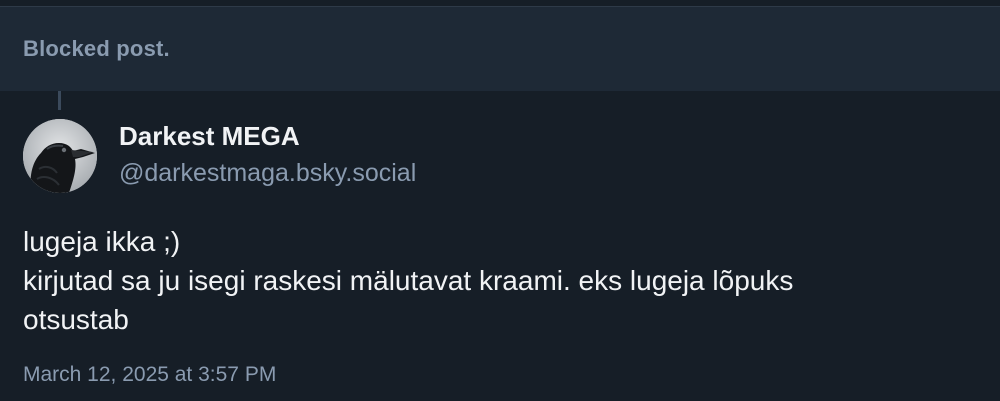 This screenshot has width=1000, height=401. I want to click on author-avatar, so click(60, 156).